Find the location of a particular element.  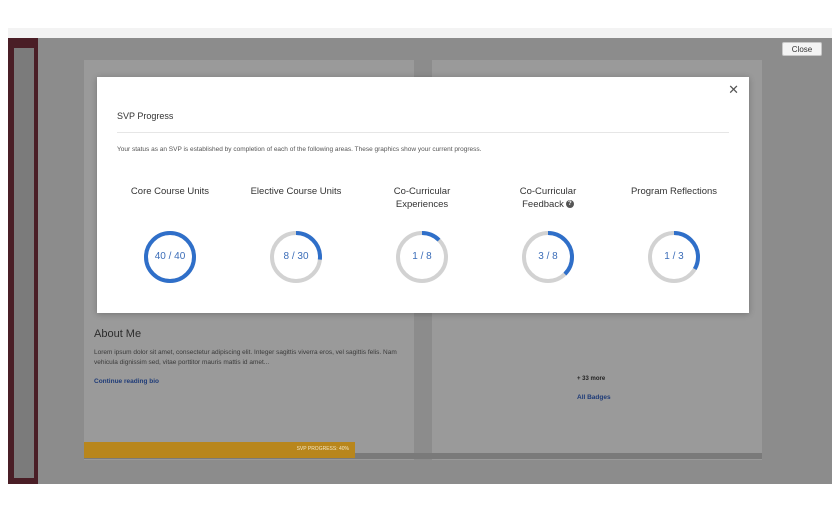

svp-progress-bar: SVP PROGRESS: 40% is located at coordinates (219, 450).